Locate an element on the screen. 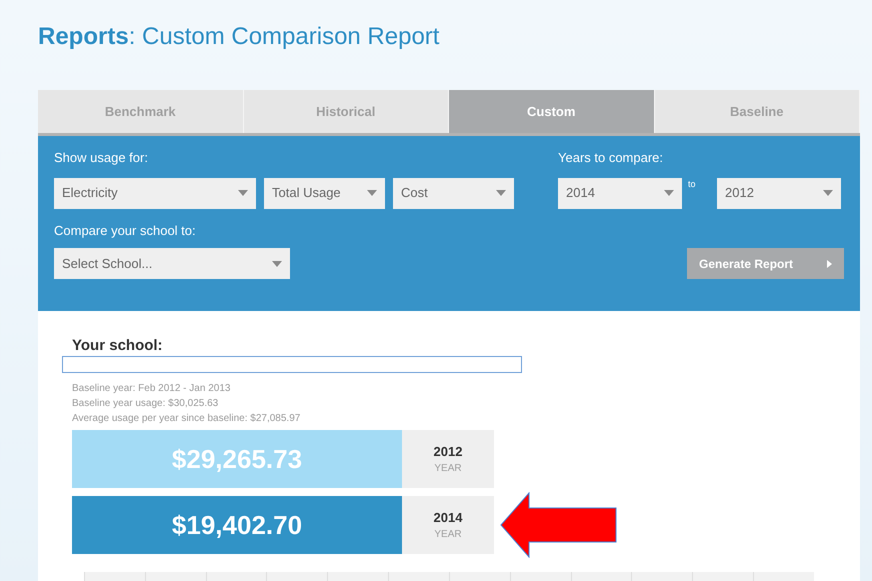  to-label: to is located at coordinates (692, 184).